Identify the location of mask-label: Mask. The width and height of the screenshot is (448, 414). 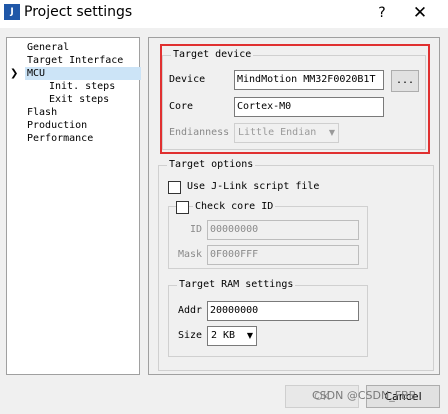
(190, 254).